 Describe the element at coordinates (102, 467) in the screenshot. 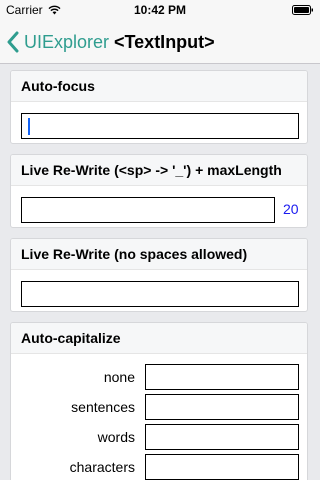

I see `autocapitalize-characters-label: characters` at that location.